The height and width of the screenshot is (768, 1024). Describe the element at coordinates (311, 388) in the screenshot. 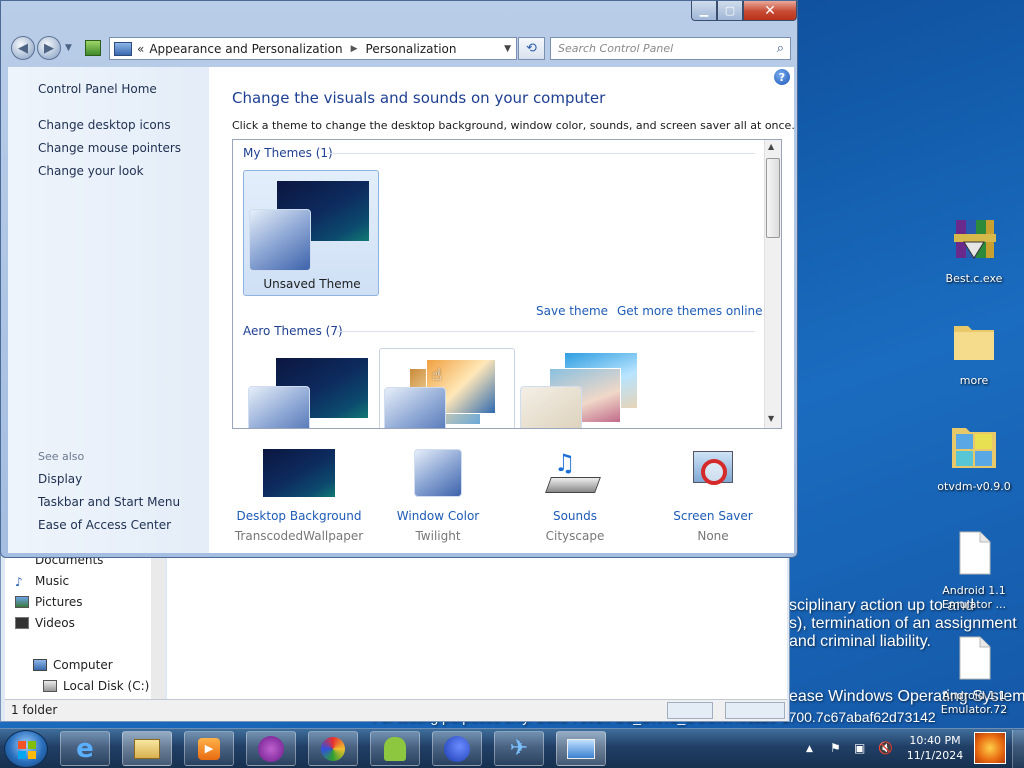

I see `theme-aero-windows` at that location.